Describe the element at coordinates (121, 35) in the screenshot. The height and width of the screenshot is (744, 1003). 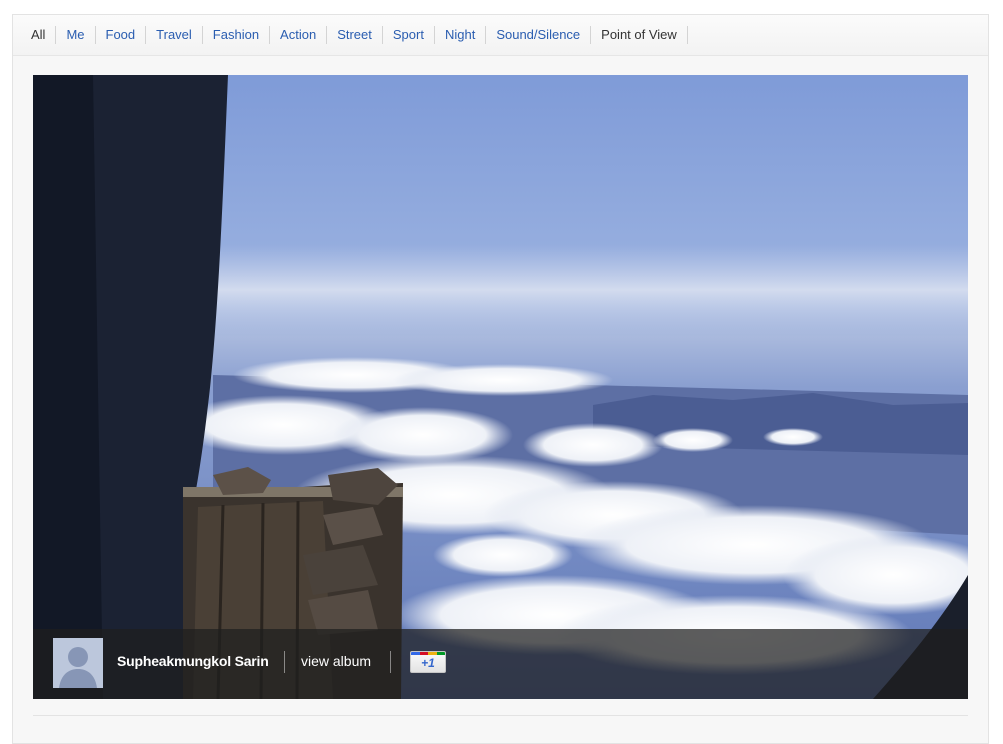
I see `tab-food: Food` at that location.